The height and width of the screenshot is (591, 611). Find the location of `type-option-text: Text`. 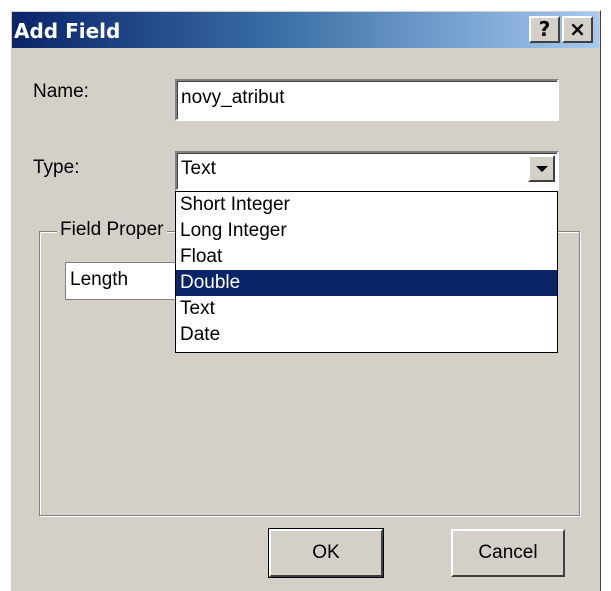

type-option-text: Text is located at coordinates (366, 309).